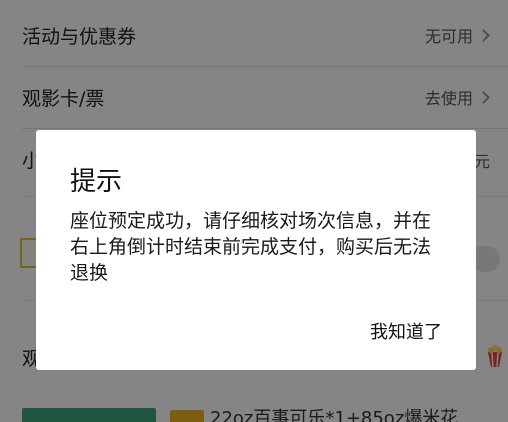 This screenshot has height=422, width=508. I want to click on dialog-title: 提示, so click(96, 182).